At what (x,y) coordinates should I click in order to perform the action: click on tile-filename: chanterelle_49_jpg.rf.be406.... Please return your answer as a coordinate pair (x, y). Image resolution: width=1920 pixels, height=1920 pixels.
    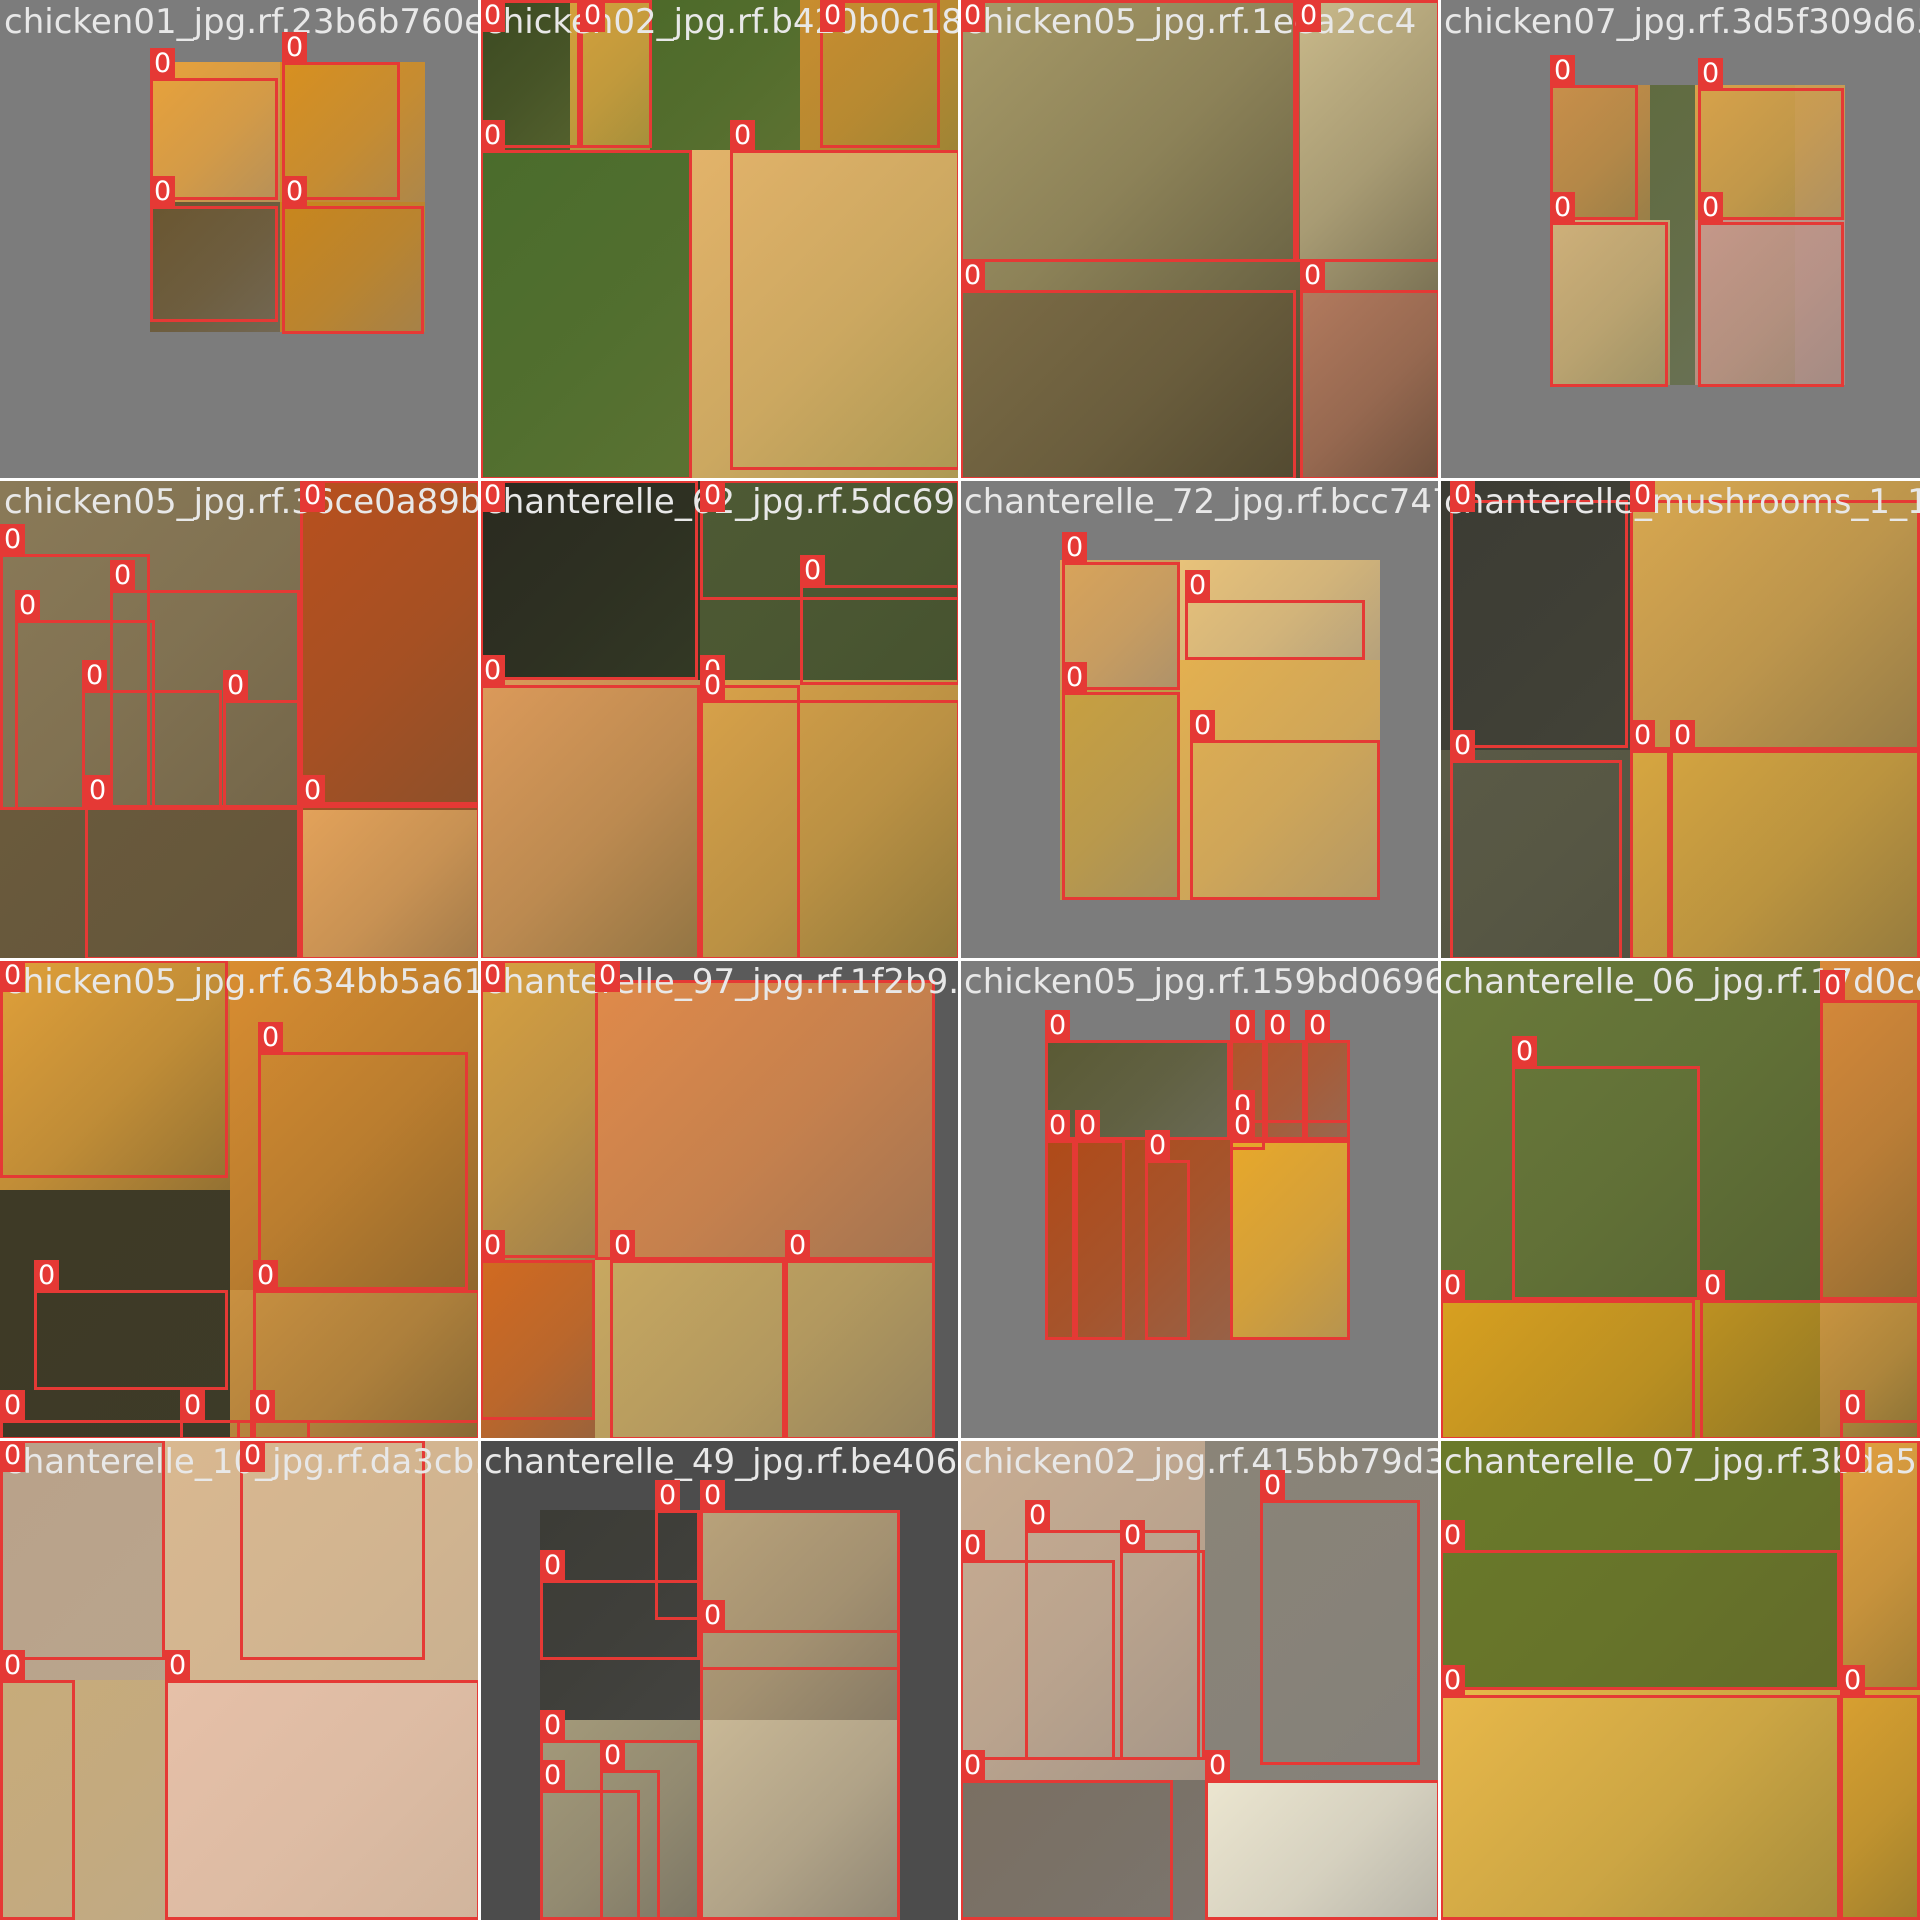
    Looking at the image, I should click on (722, 1462).